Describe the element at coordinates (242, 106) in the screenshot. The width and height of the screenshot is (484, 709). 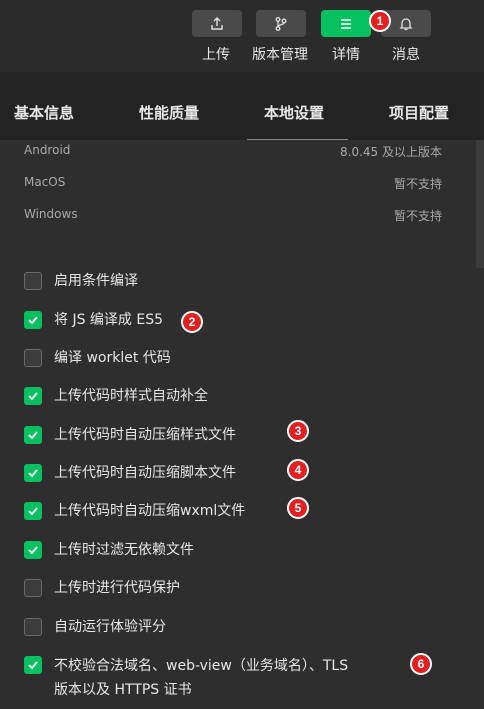
I see `tab-bar: 基本信息 性能质量 本地设置 项目配置` at that location.